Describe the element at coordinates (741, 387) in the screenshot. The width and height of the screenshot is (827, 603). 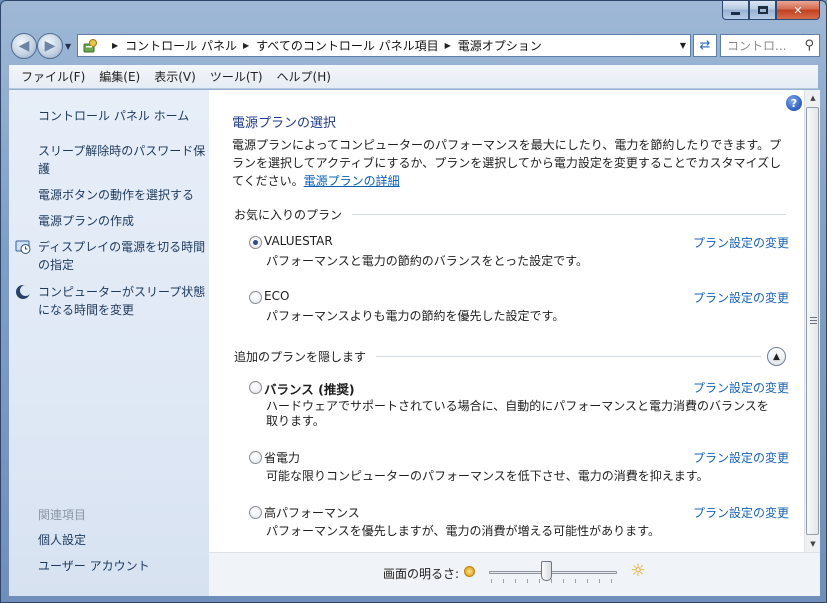
I see `plan-balanced-change-link: プラン設定の変更` at that location.